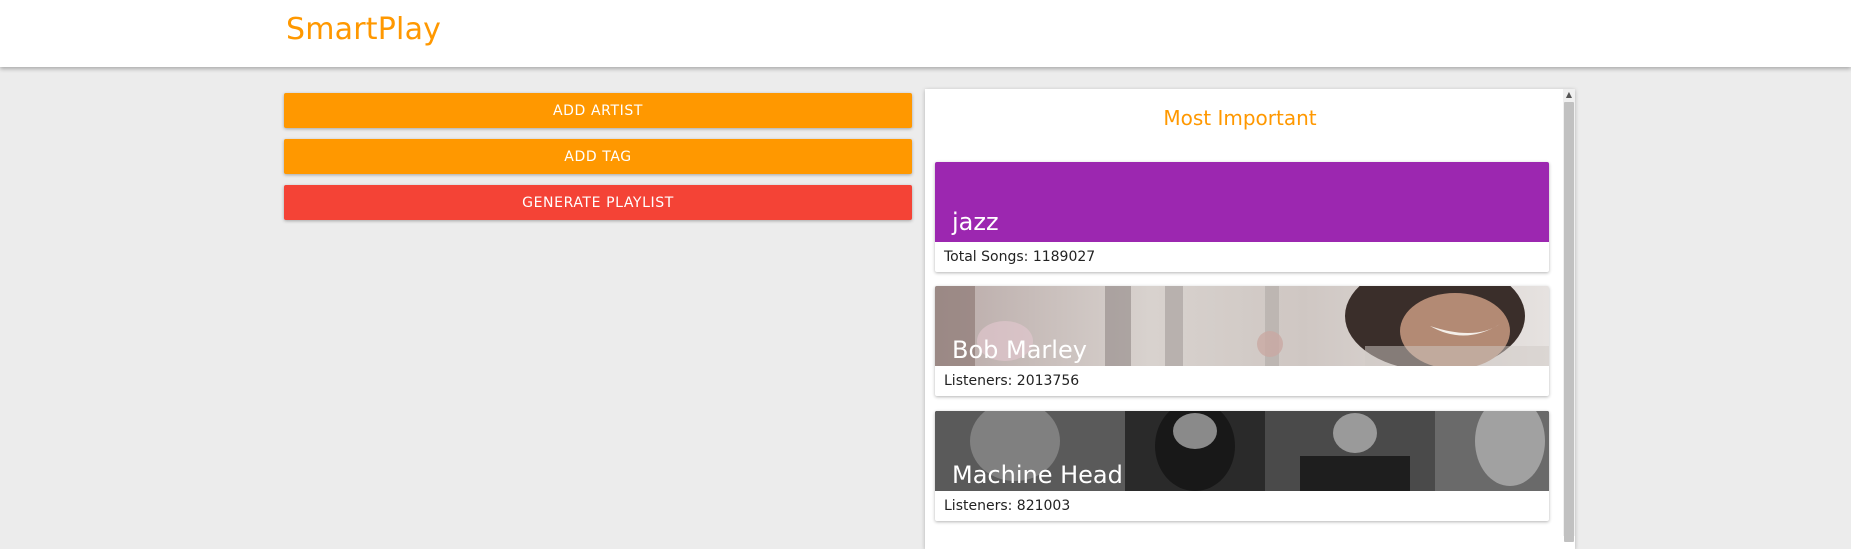 Image resolution: width=1851 pixels, height=549 pixels. Describe the element at coordinates (975, 222) in the screenshot. I see `card-title: jazz` at that location.